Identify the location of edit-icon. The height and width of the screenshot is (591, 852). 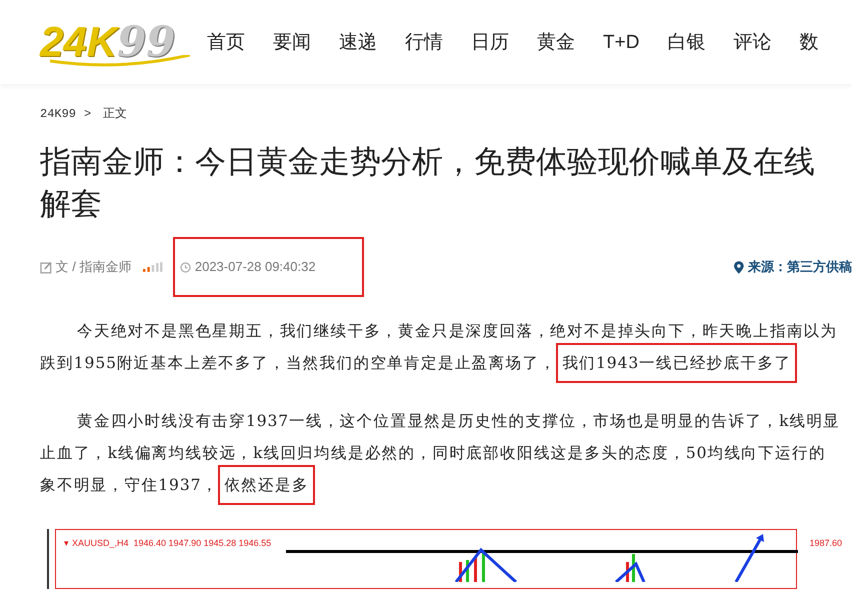
(46, 267).